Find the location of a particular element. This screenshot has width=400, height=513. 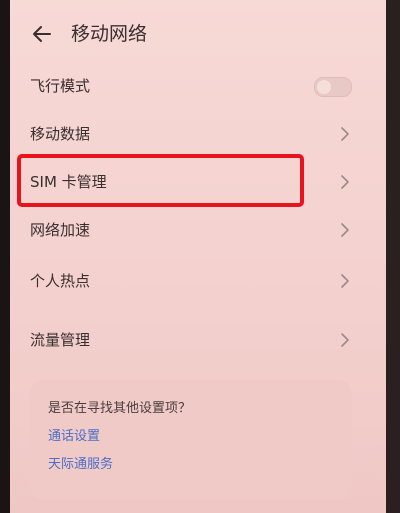

personal-hotspot-label: 个人热点 is located at coordinates (60, 281).